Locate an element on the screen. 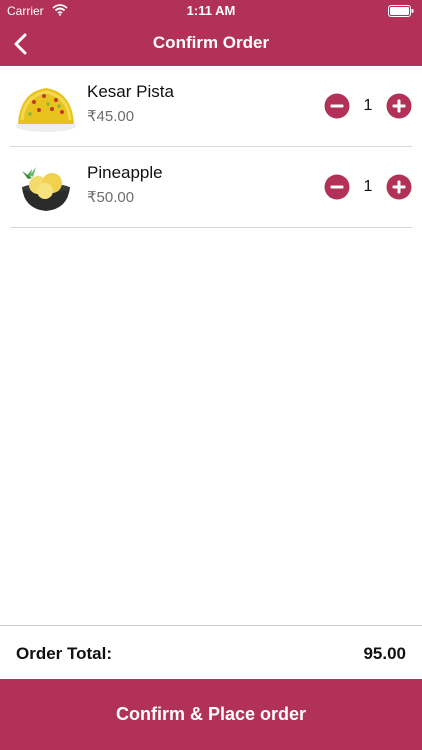 The width and height of the screenshot is (422, 750). order-item: Pineapple ₹50.00 1 is located at coordinates (211, 187).